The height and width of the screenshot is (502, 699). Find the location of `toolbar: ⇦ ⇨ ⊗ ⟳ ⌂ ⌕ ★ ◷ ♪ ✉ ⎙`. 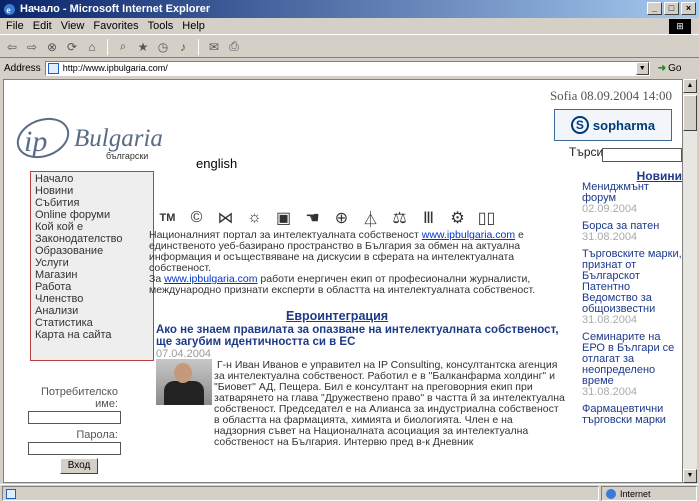

toolbar: ⇦ ⇨ ⊗ ⟳ ⌂ ⌕ ★ ◷ ♪ ✉ ⎙ is located at coordinates (349, 47).